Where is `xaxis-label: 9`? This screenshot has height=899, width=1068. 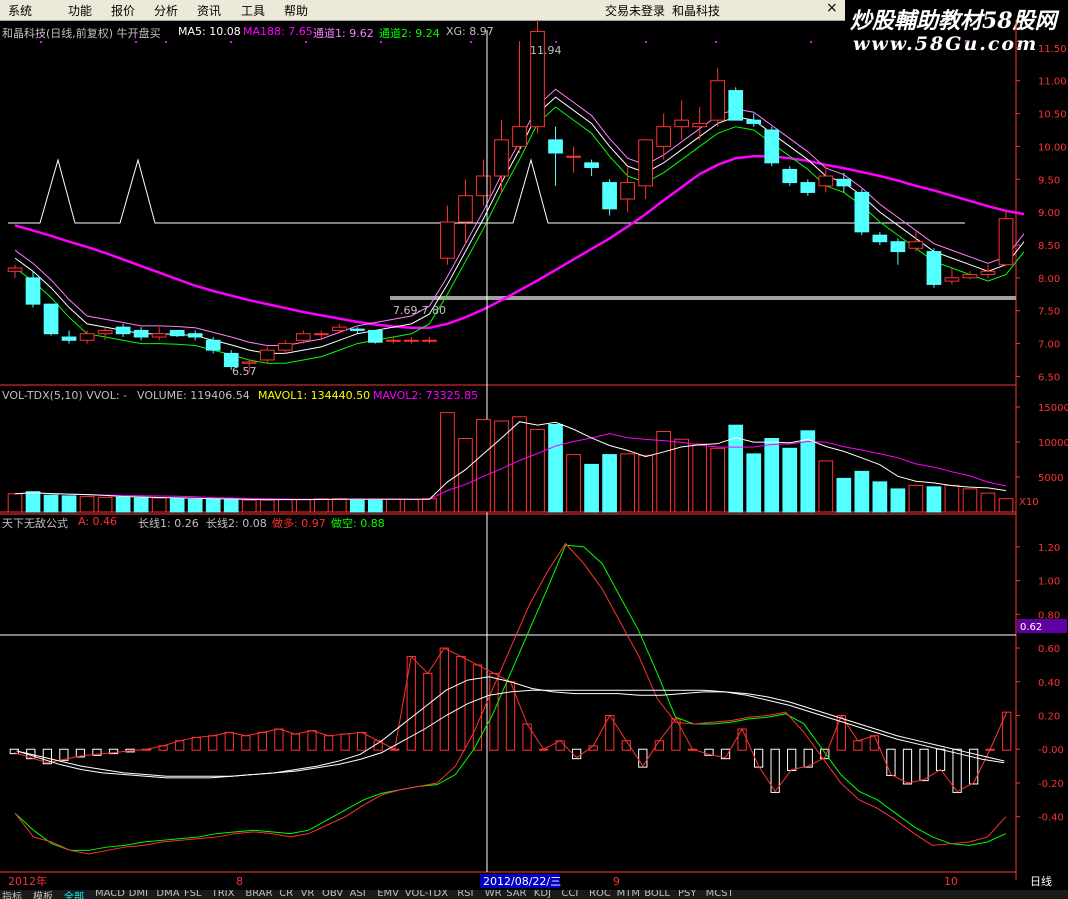
xaxis-label: 9 is located at coordinates (616, 881).